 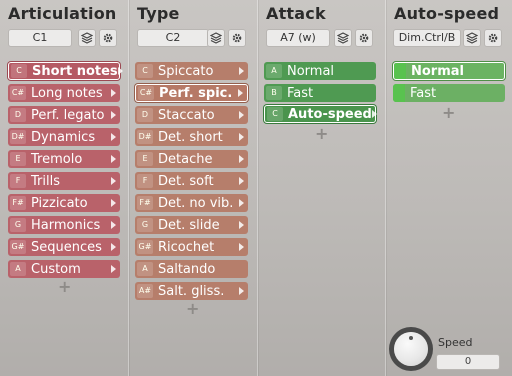 What do you see at coordinates (364, 38) in the screenshot?
I see `attack-settings-button` at bounding box center [364, 38].